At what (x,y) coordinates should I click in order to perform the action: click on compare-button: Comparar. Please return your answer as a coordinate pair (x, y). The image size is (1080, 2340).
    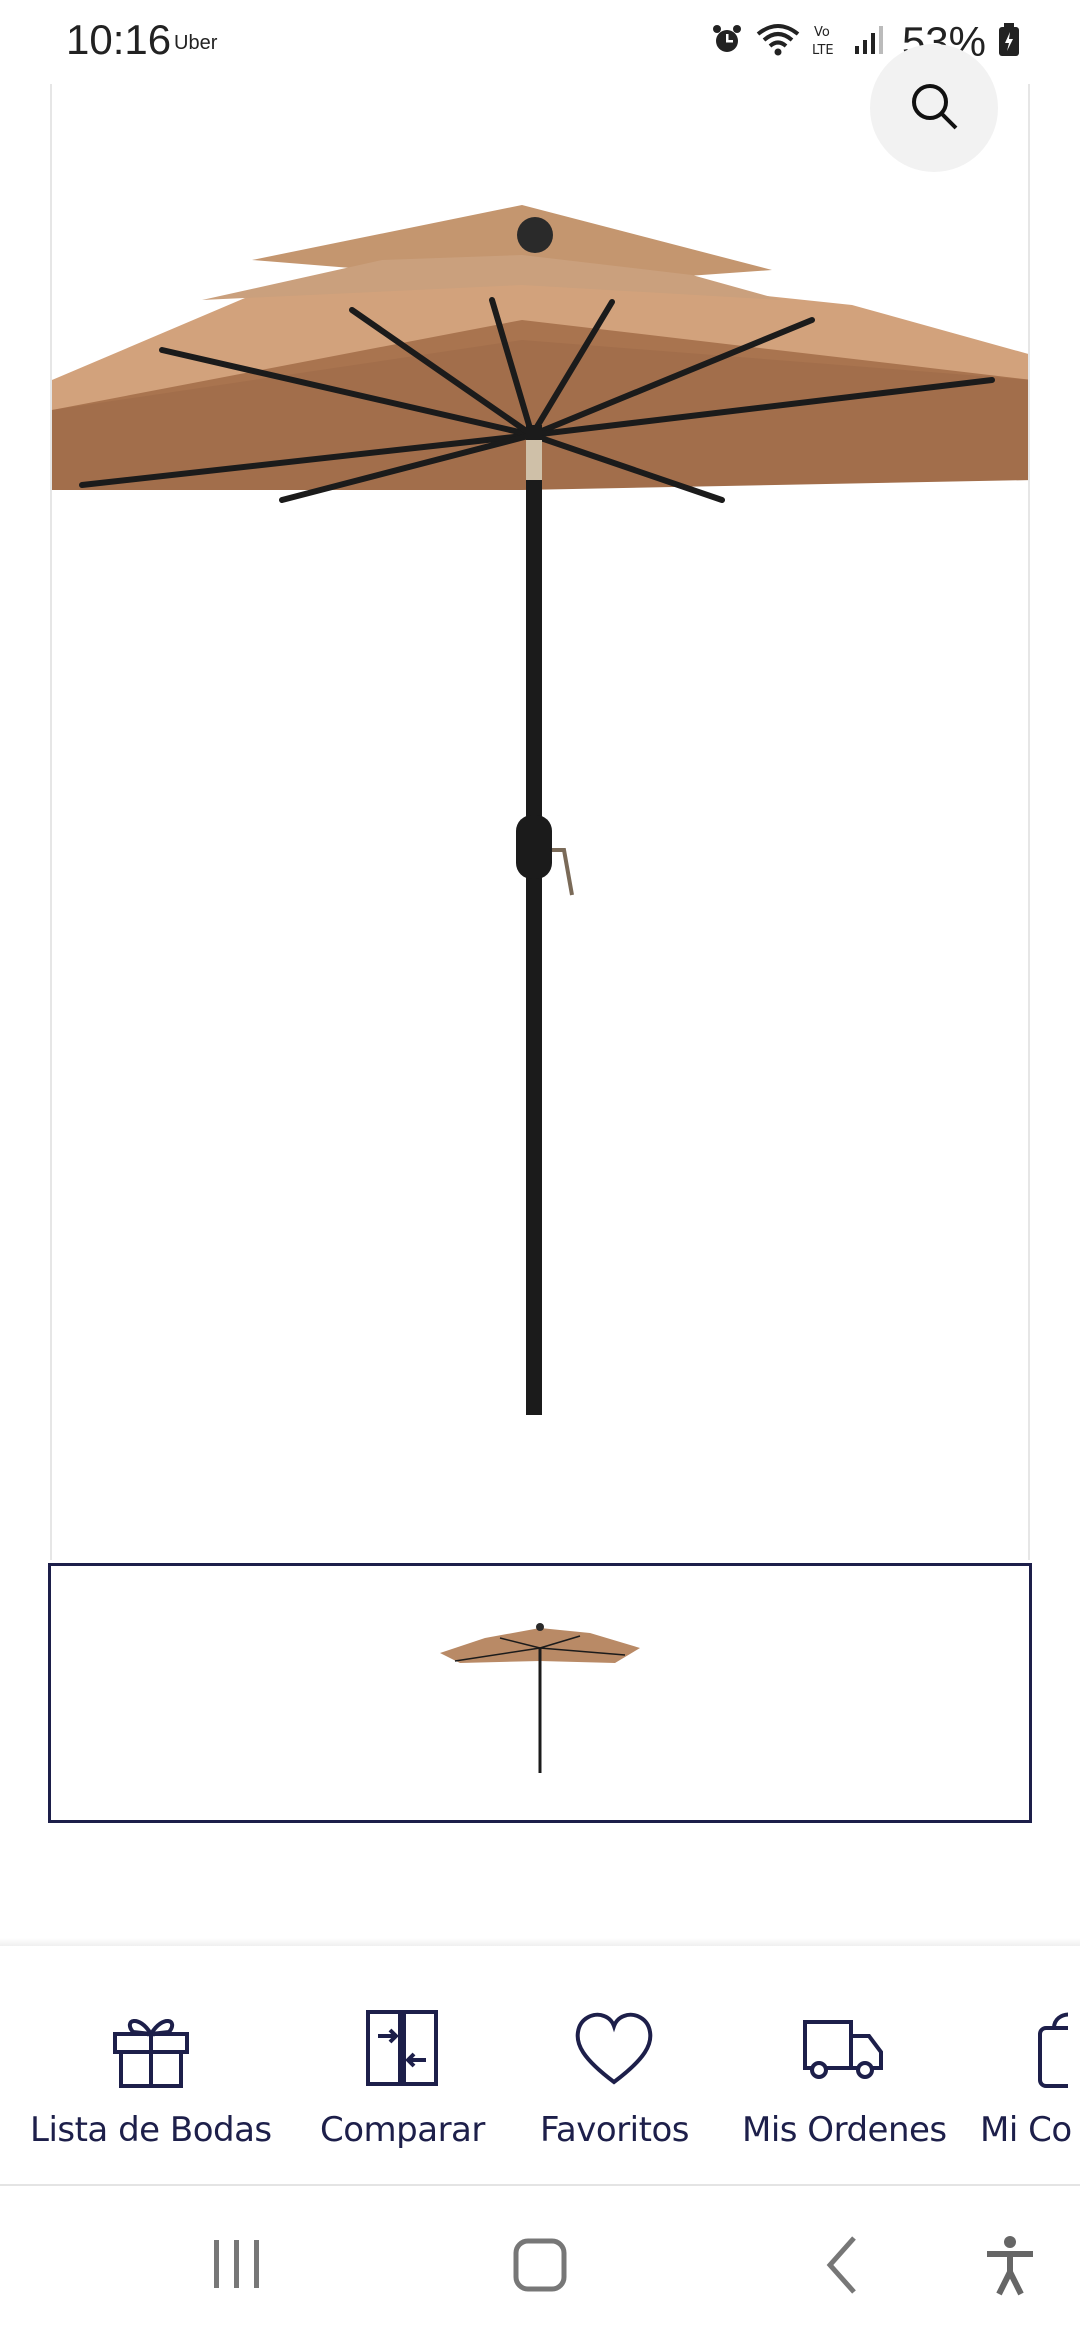
    Looking at the image, I should click on (402, 2078).